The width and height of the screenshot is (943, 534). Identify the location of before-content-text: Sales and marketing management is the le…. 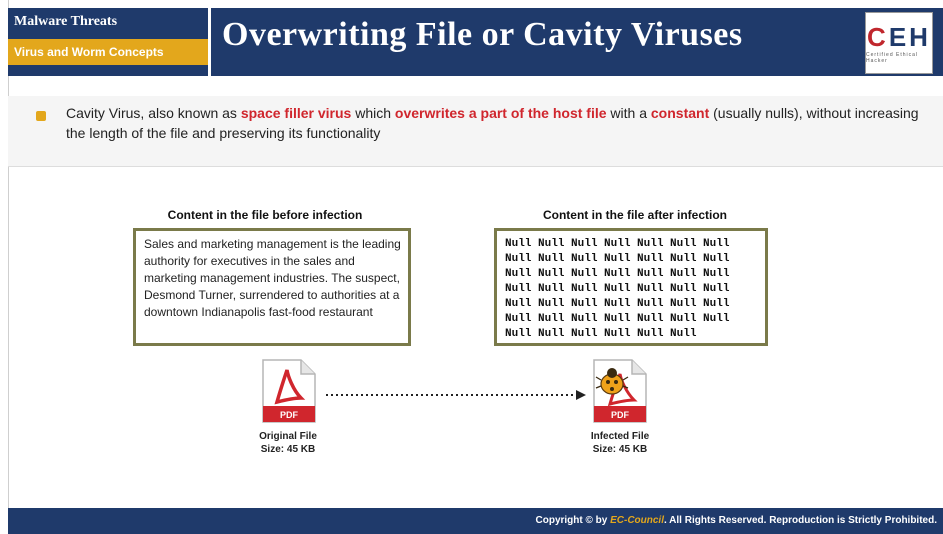
(272, 278).